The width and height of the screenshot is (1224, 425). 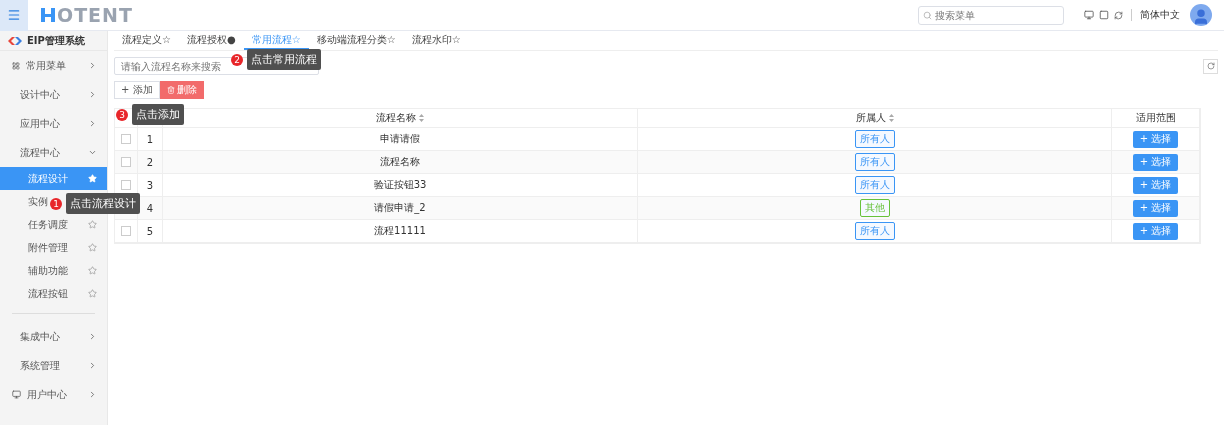 What do you see at coordinates (15, 40) in the screenshot?
I see `system-logo-icon` at bounding box center [15, 40].